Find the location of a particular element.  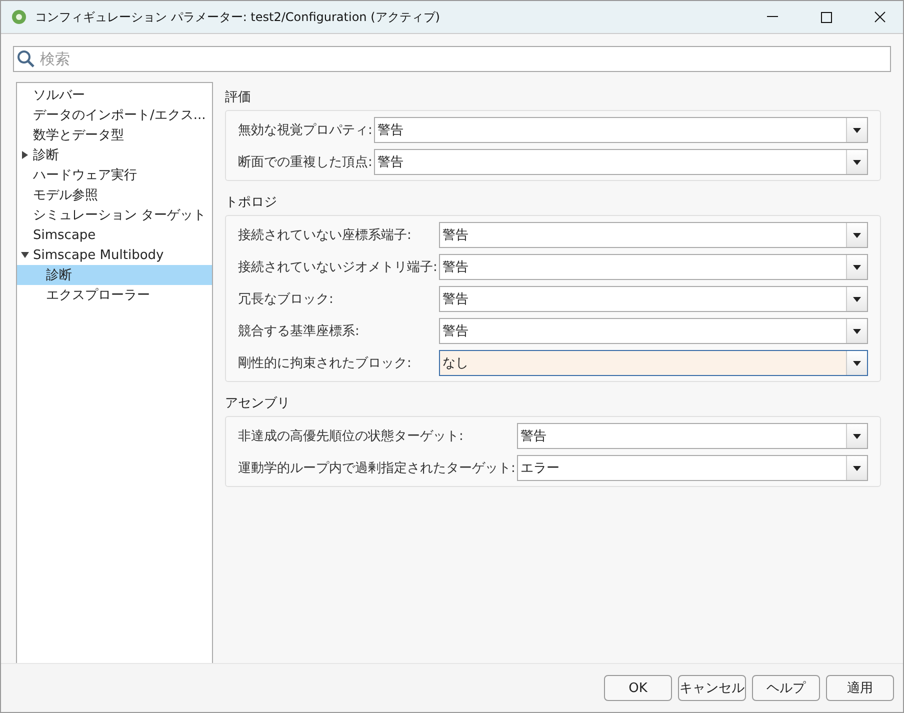

section-title: アセンブリ is located at coordinates (258, 403).